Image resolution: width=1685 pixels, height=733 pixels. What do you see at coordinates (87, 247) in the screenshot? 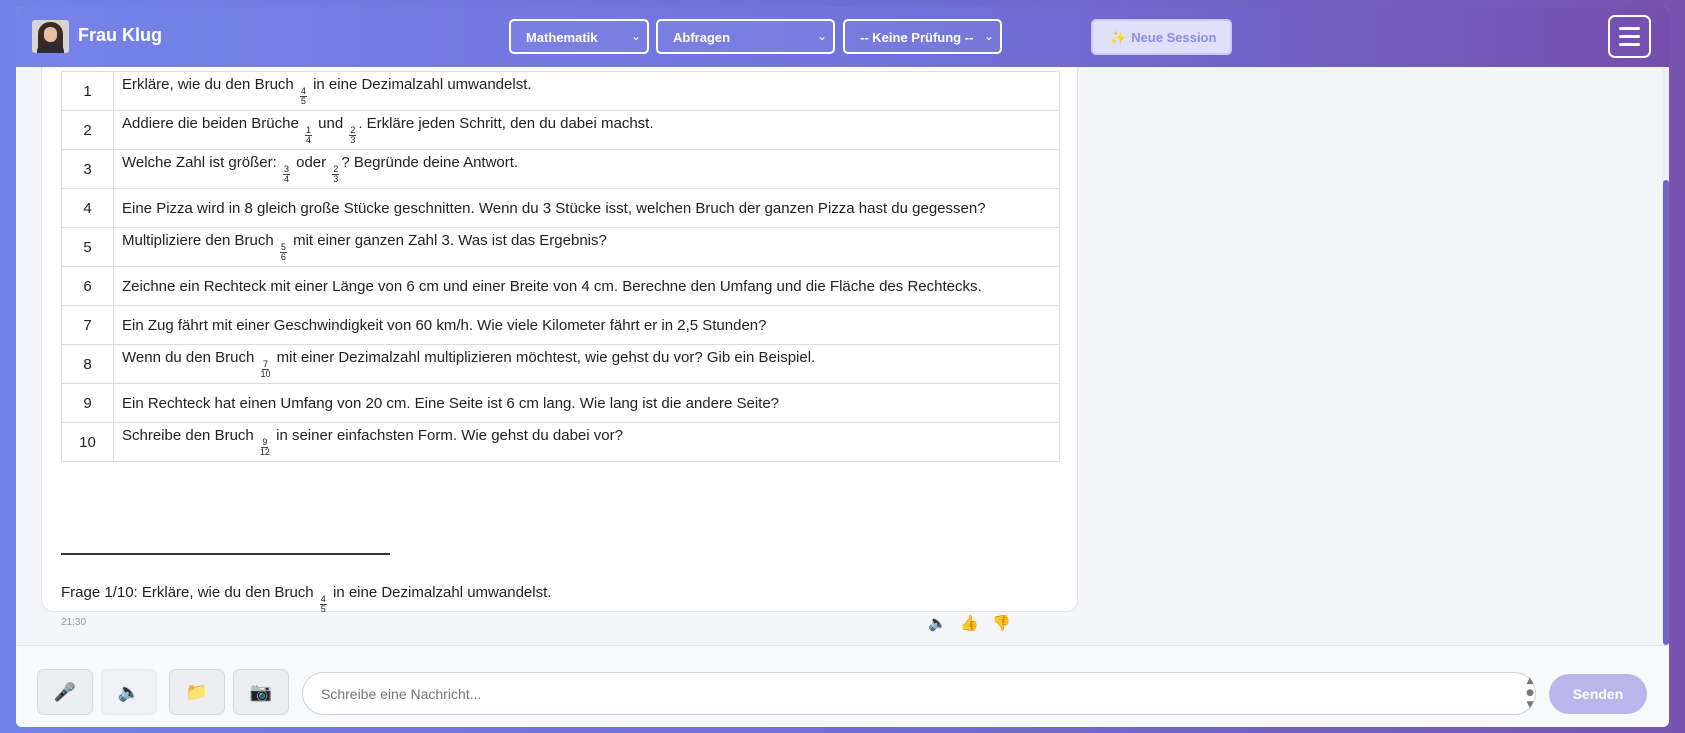
I see `question-number: 5` at bounding box center [87, 247].